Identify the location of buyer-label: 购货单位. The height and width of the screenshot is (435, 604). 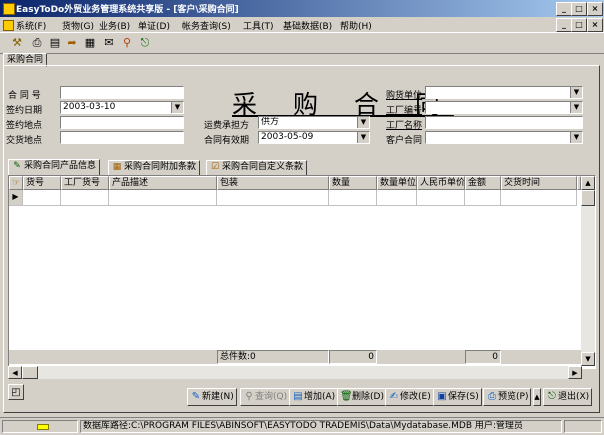
(404, 94).